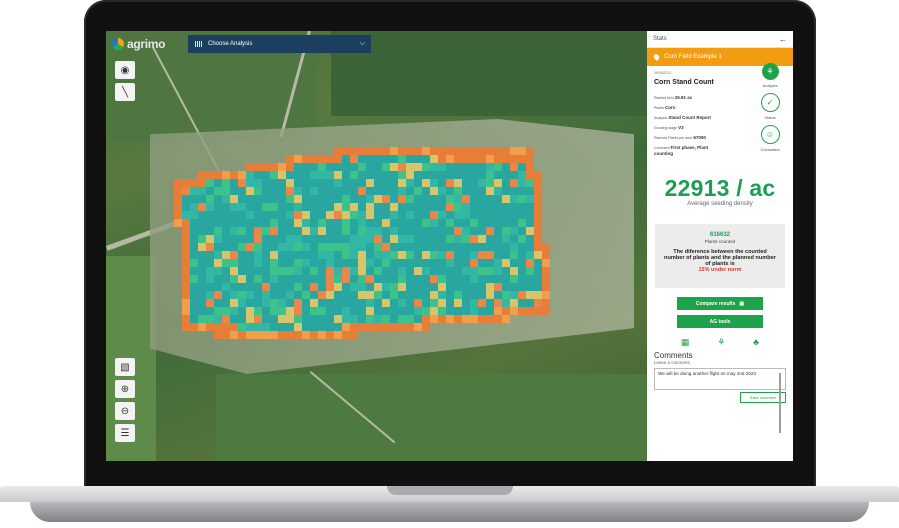 The height and width of the screenshot is (528, 899). I want to click on ag-tools-button: AG tools, so click(720, 321).